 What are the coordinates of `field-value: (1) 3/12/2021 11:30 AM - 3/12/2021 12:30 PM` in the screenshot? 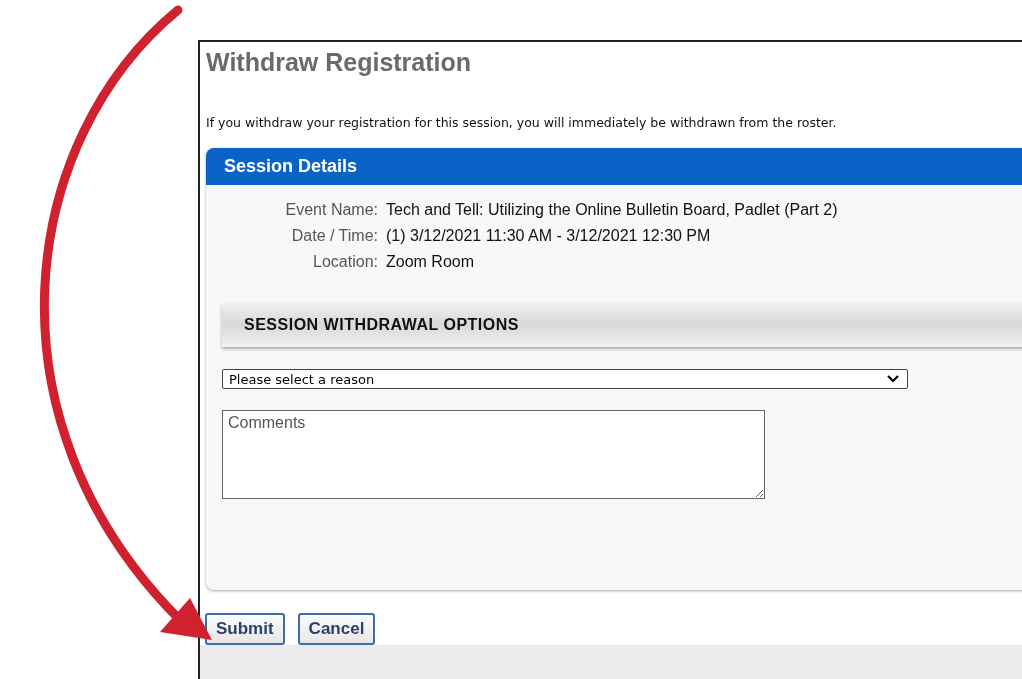 It's located at (549, 236).